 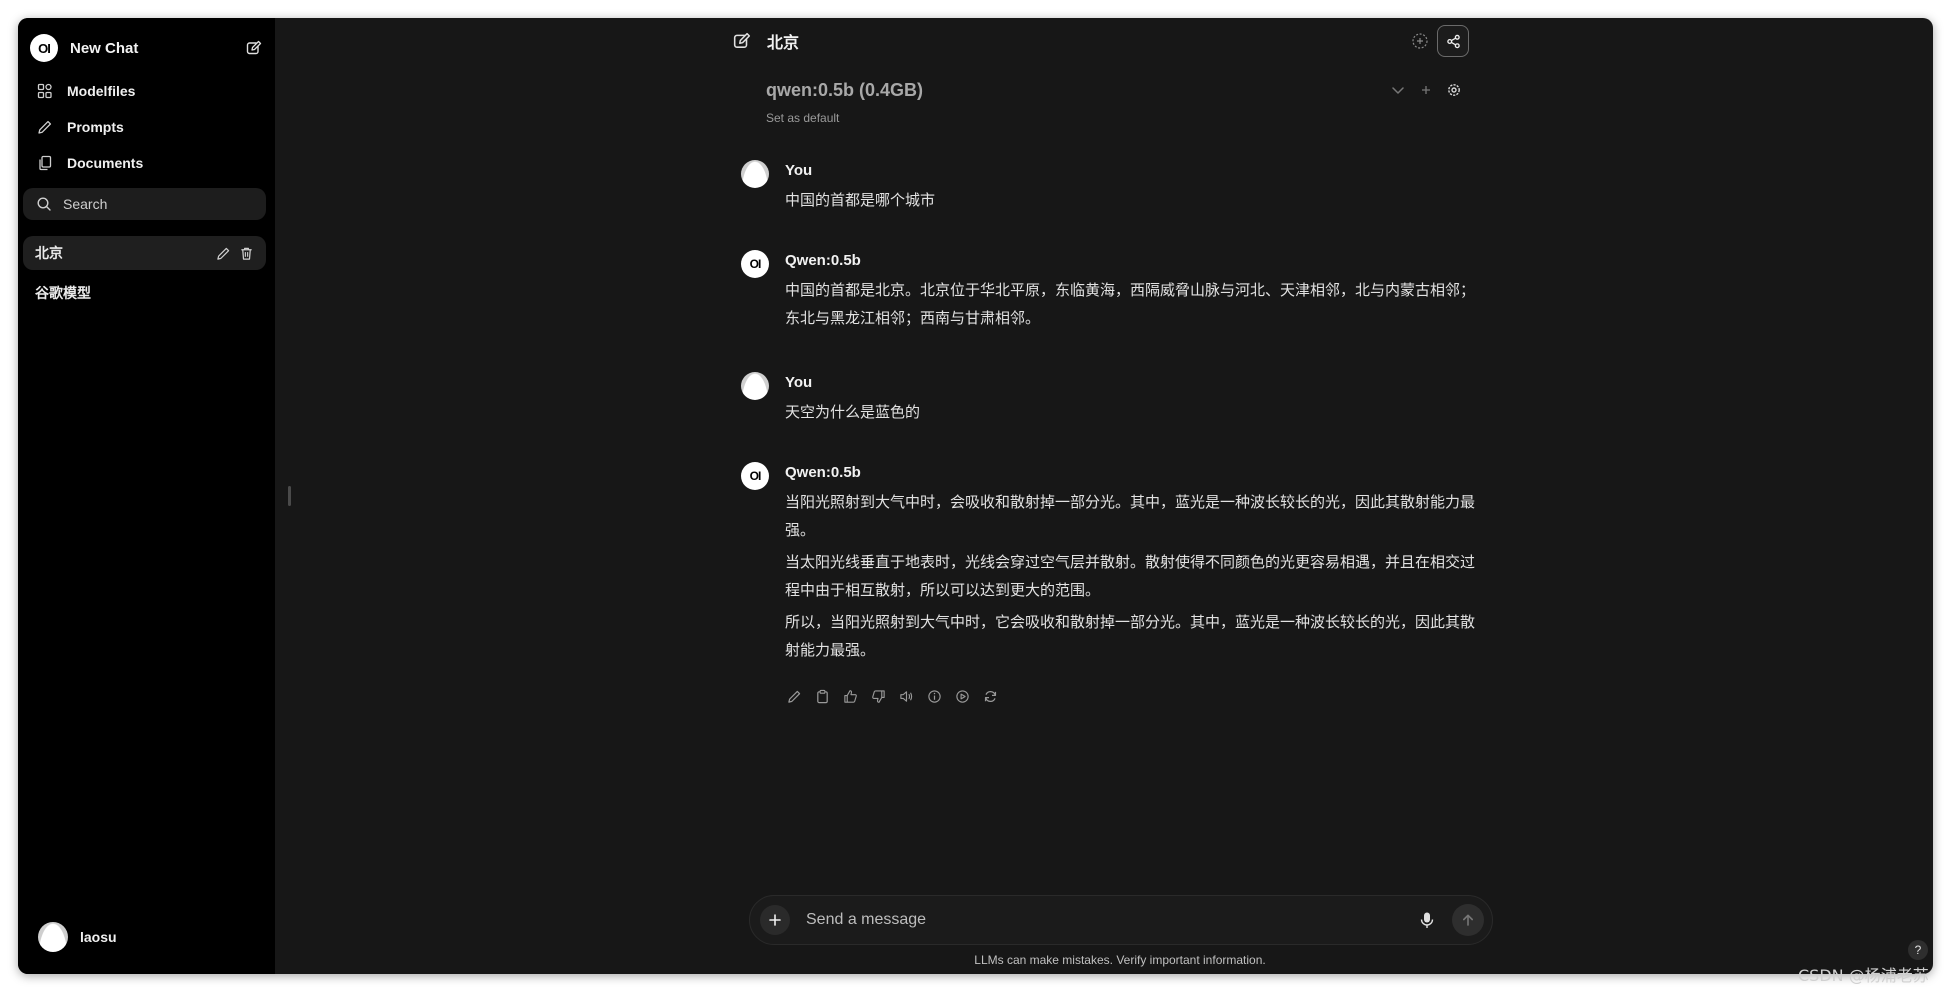 What do you see at coordinates (49, 253) in the screenshot?
I see `chat-item-label: 北京` at bounding box center [49, 253].